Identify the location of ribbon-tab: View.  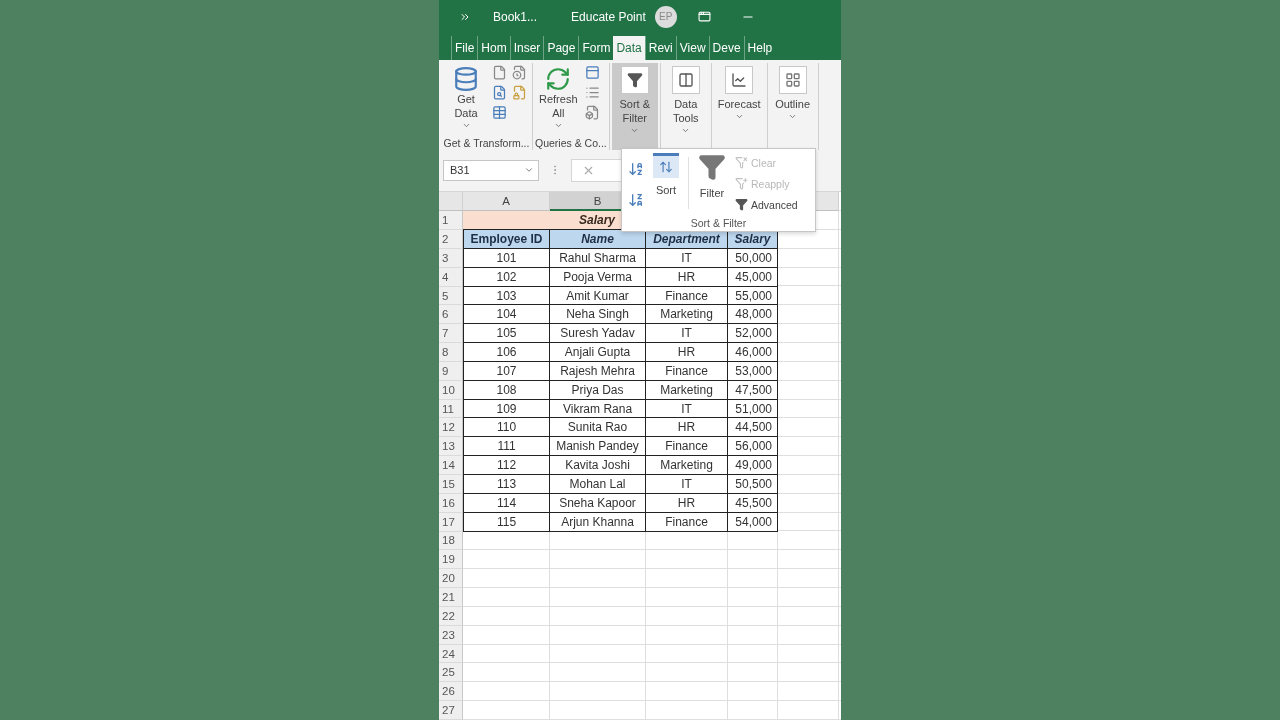
(692, 47).